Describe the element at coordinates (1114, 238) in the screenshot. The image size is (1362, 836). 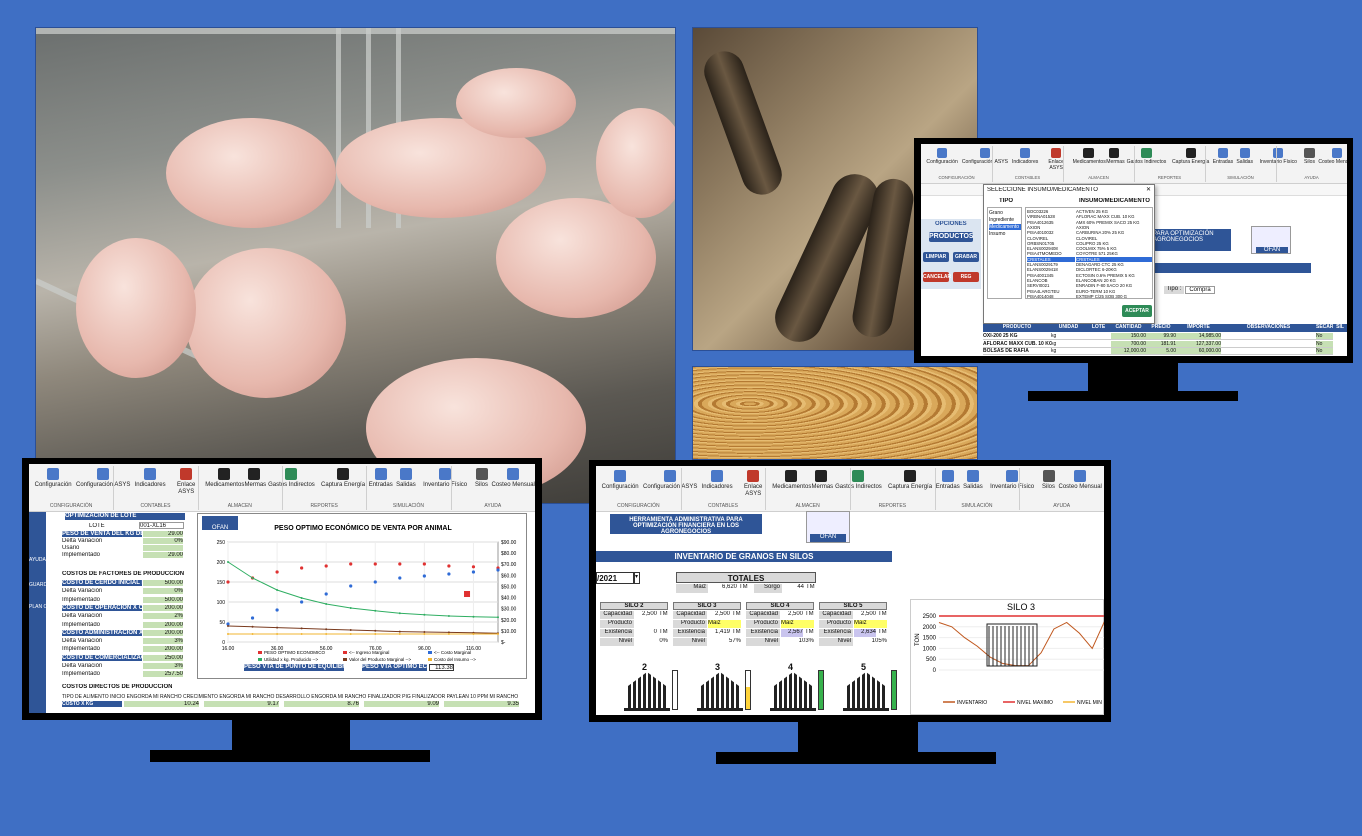
I see `insumo-name: CLOVIREL` at that location.